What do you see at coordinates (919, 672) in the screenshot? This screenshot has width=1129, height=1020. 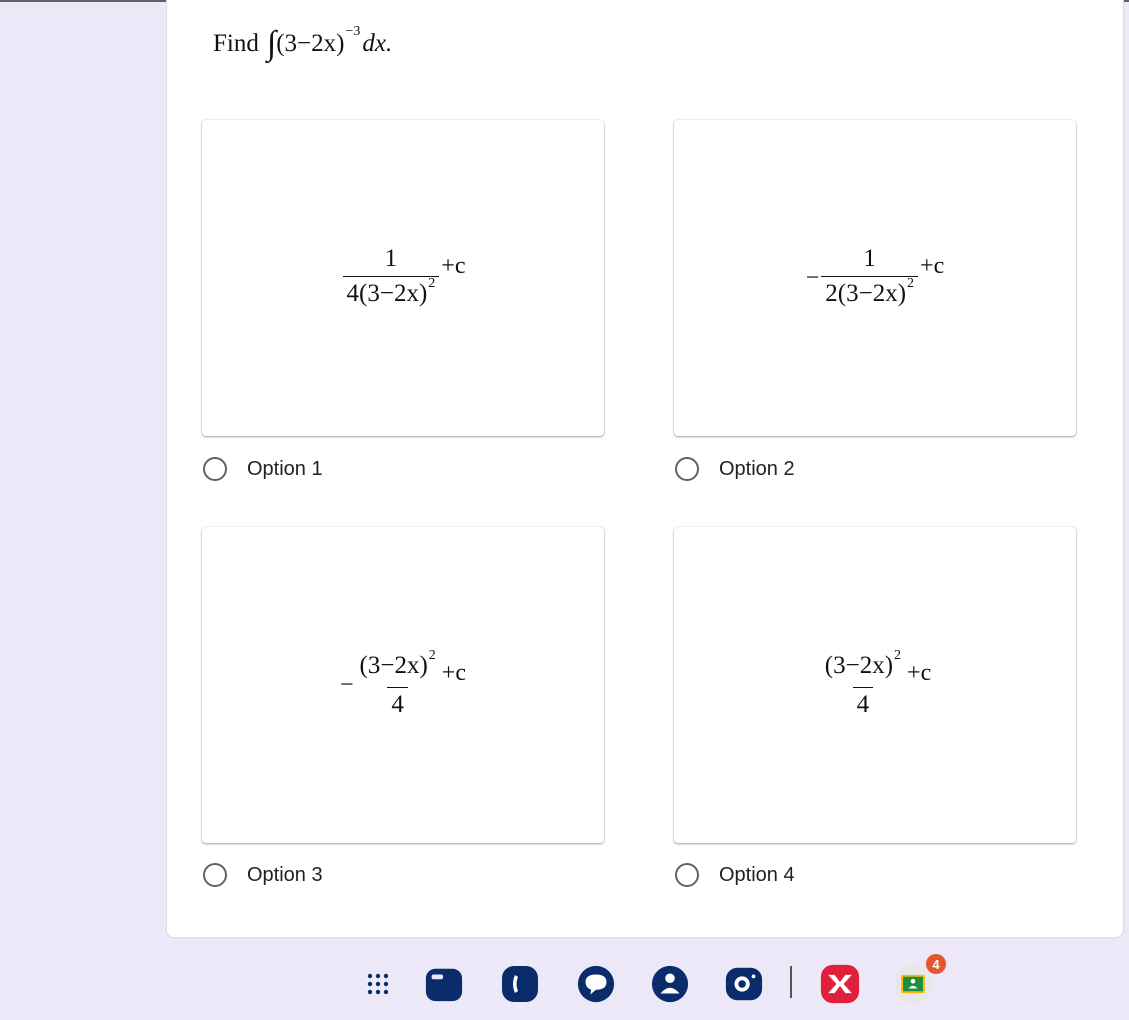 I see `option-4-suffix: +c` at bounding box center [919, 672].